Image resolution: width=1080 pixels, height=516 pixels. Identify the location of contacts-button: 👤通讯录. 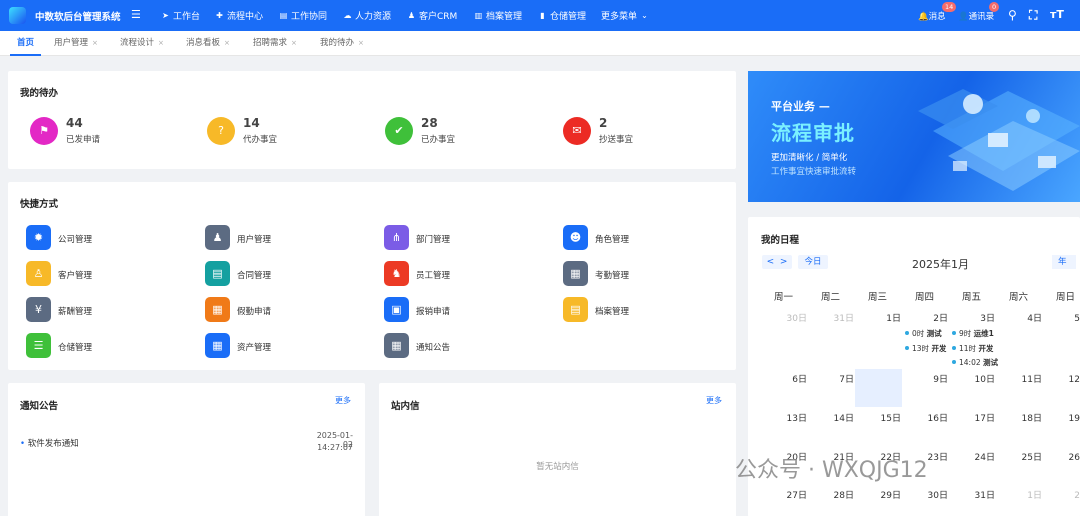
(976, 16).